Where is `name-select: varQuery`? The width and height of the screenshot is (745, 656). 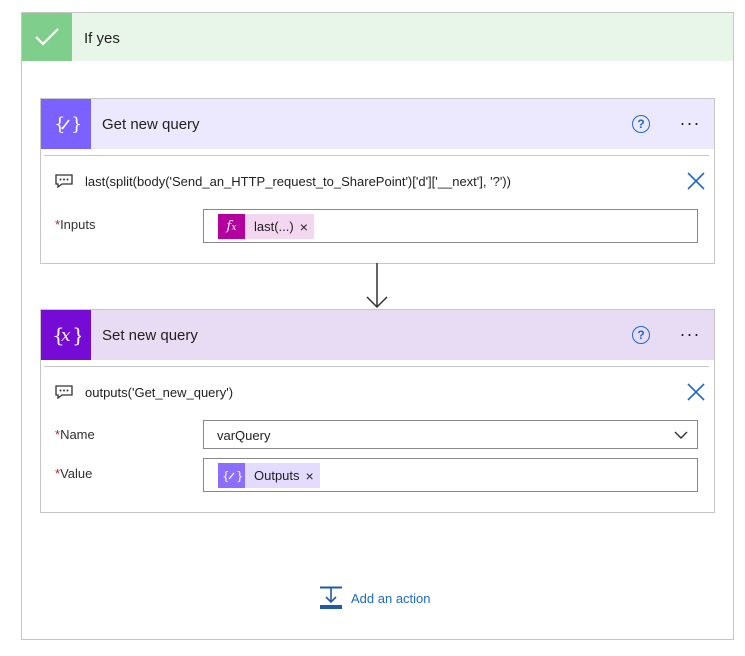
name-select: varQuery is located at coordinates (450, 434).